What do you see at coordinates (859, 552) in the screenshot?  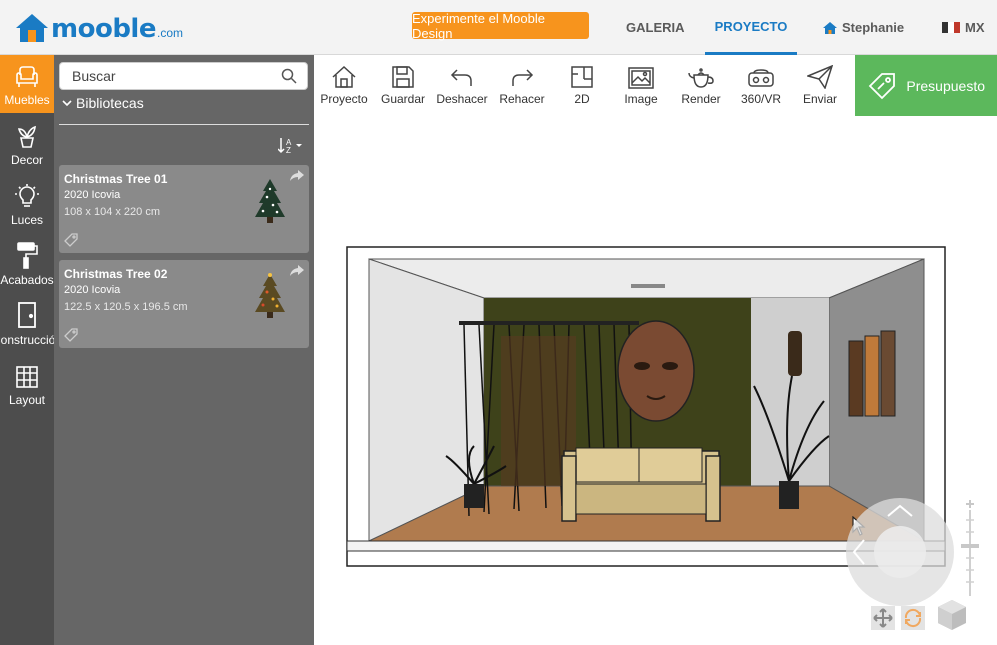 I see `chevron-left-icon` at bounding box center [859, 552].